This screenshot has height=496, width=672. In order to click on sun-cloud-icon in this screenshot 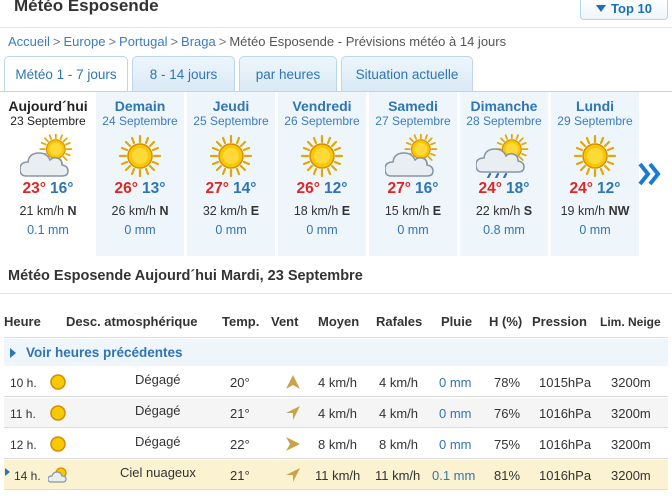, I will do `click(411, 155)`.